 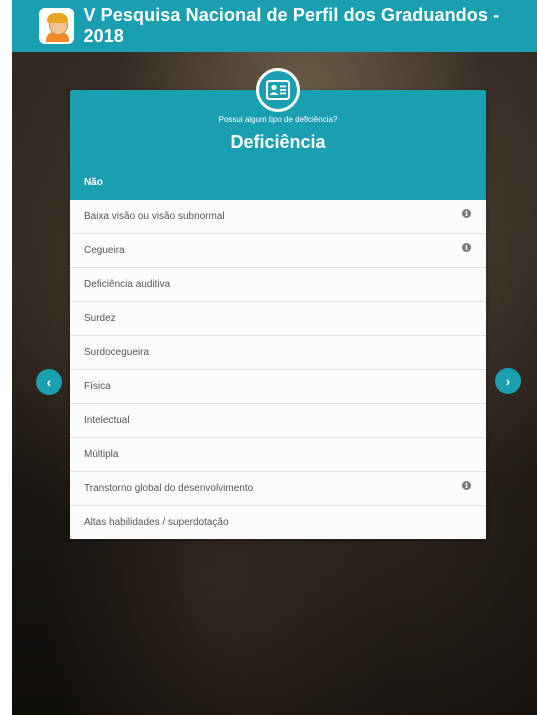 What do you see at coordinates (100, 318) in the screenshot?
I see `option-label: Surdez` at bounding box center [100, 318].